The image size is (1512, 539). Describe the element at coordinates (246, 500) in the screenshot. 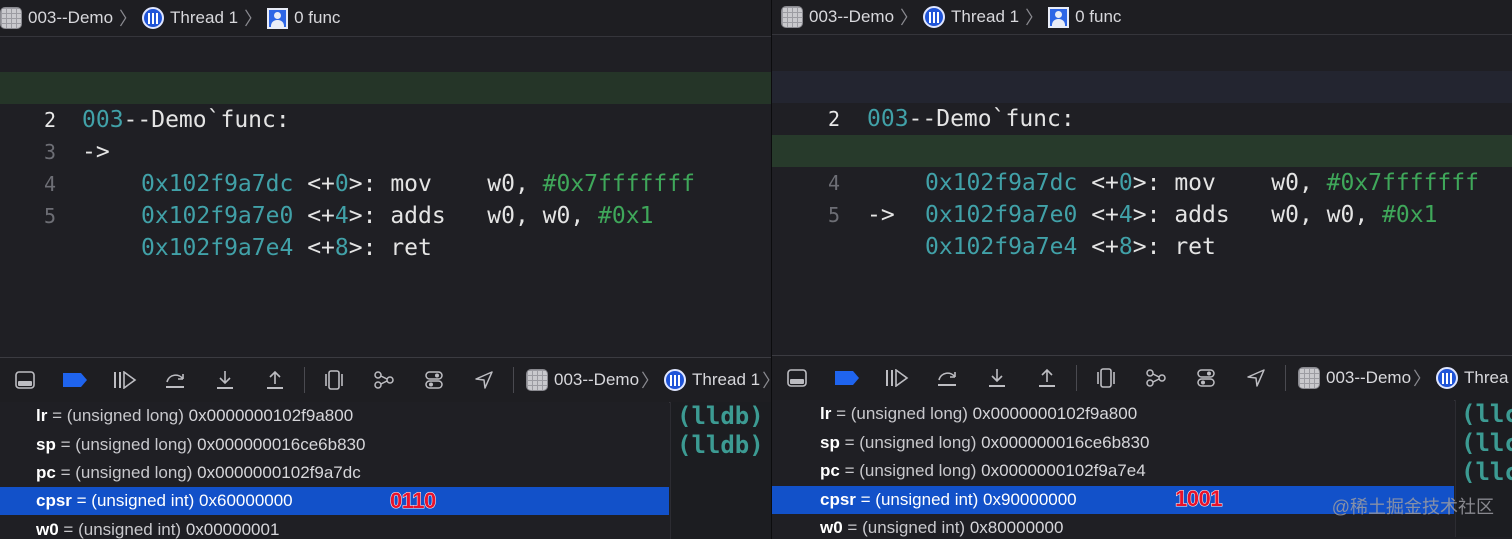

I see `variable-value: 0x60000000` at that location.